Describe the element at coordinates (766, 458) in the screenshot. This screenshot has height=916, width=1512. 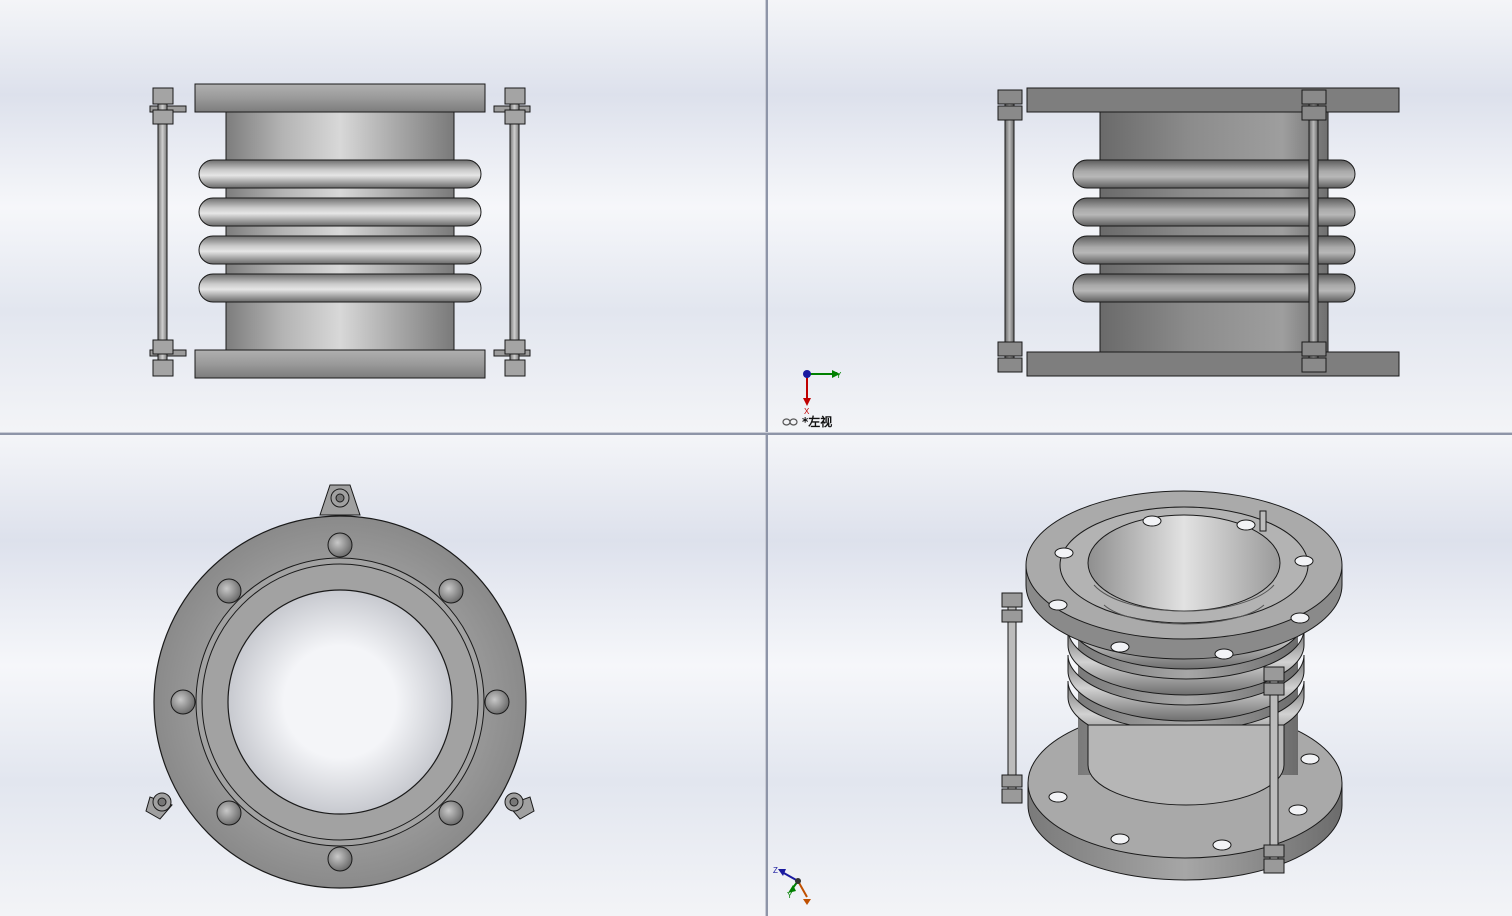
I see `vertical-viewport-splitter` at that location.